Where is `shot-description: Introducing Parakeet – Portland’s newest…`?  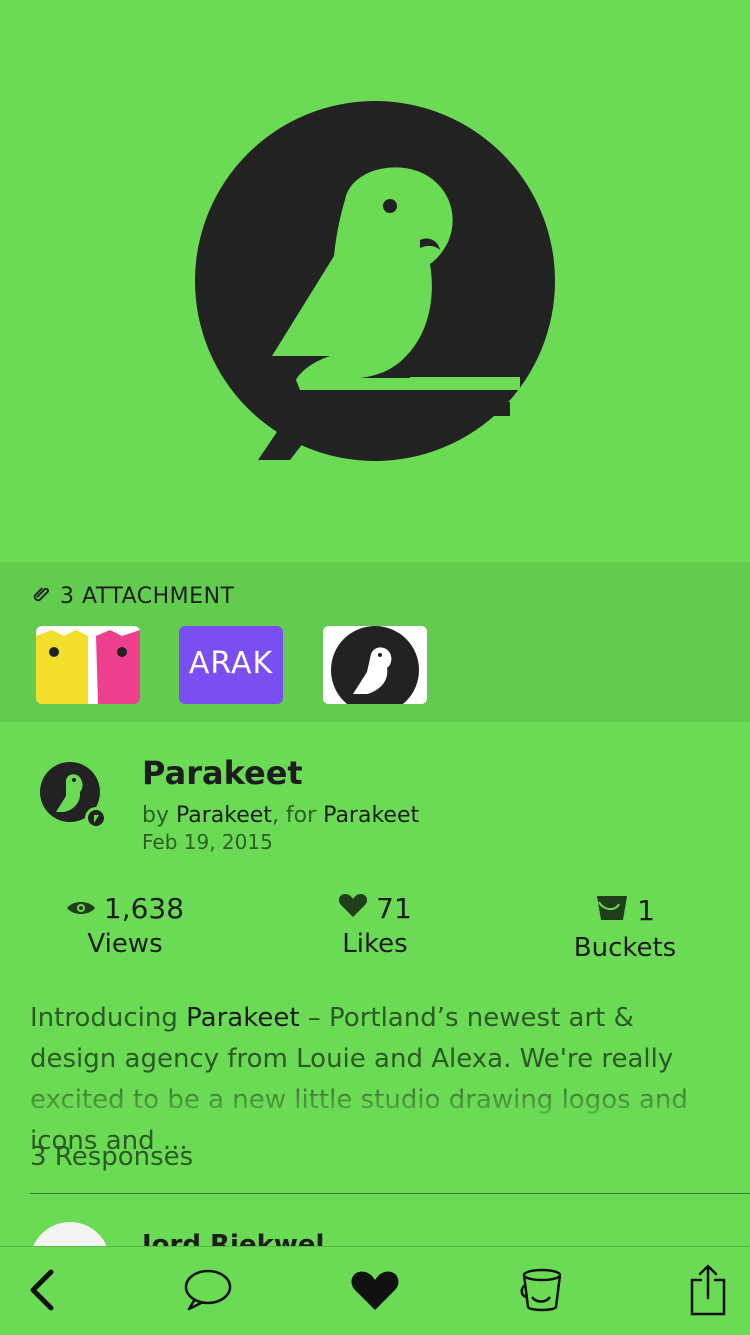
shot-description: Introducing Parakeet – Portland’s newest… is located at coordinates (375, 1080).